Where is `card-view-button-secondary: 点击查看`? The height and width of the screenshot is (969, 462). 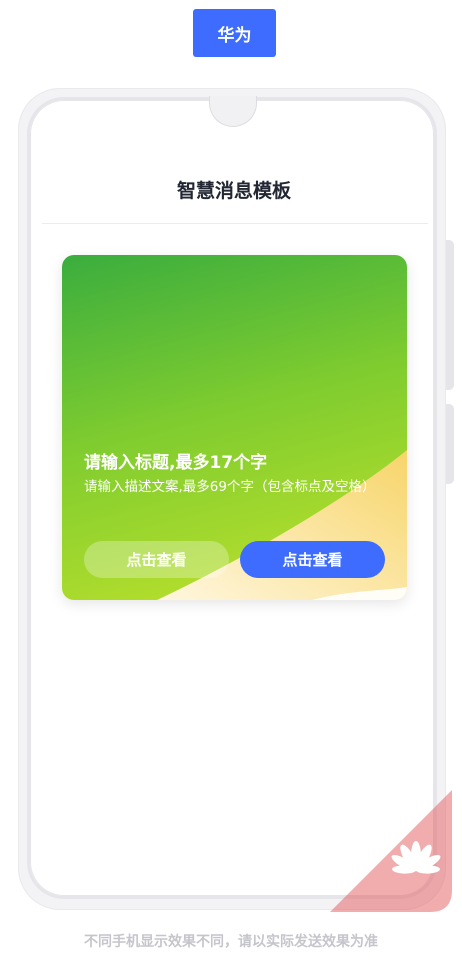 card-view-button-secondary: 点击查看 is located at coordinates (156, 559).